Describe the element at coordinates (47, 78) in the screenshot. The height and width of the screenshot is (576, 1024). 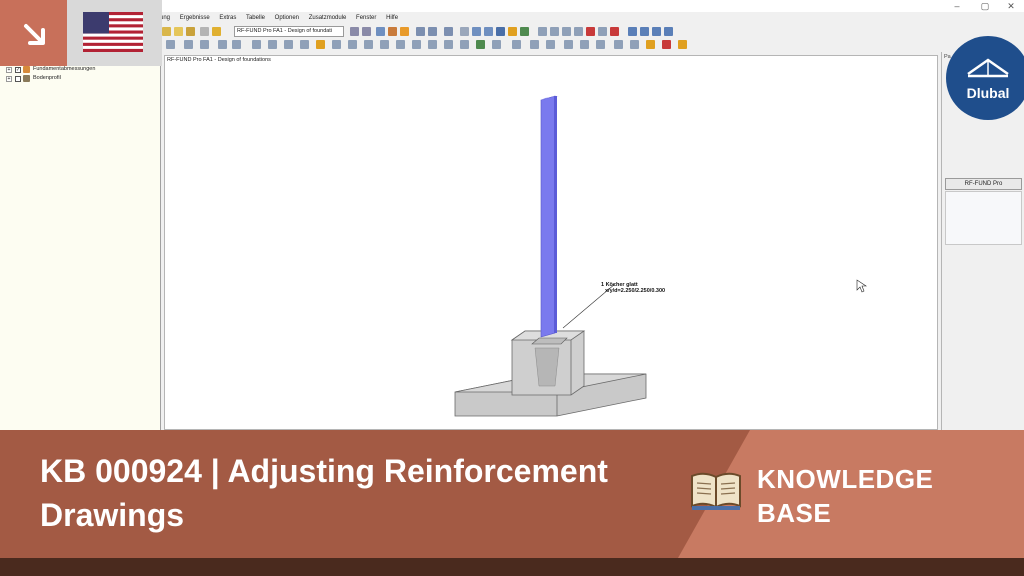
I see `tree-item-label: Bodenprofil` at that location.